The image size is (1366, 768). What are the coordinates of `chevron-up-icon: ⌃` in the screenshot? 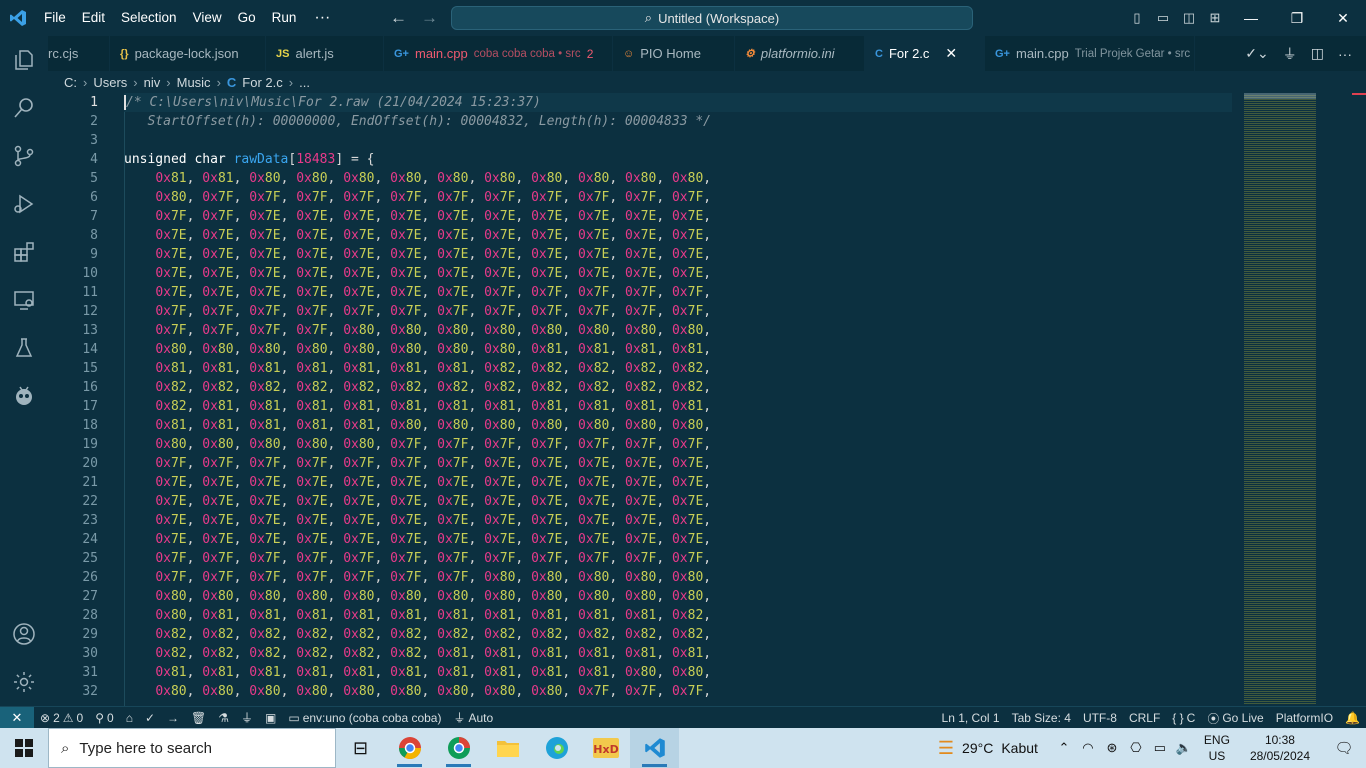 It's located at (1064, 748).